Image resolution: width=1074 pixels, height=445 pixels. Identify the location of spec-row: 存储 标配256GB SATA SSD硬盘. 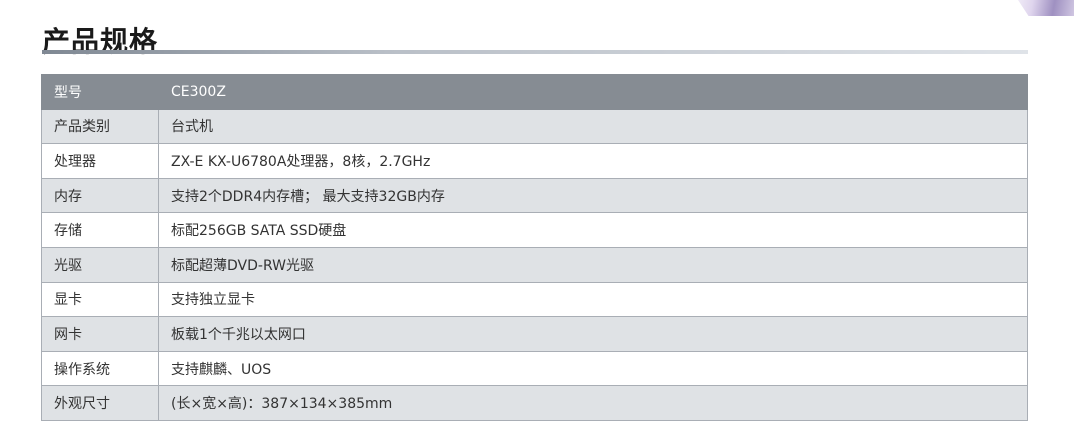
(534, 230).